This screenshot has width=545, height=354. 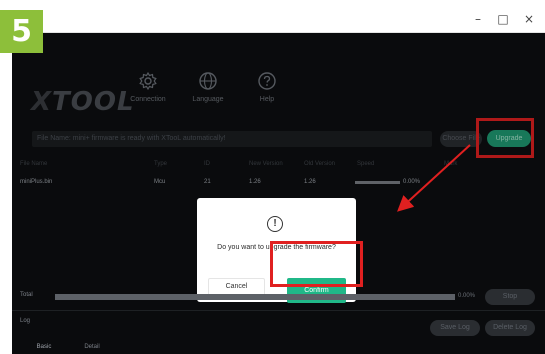 What do you see at coordinates (434, 178) in the screenshot?
I see `red-arrow-annotation` at bounding box center [434, 178].